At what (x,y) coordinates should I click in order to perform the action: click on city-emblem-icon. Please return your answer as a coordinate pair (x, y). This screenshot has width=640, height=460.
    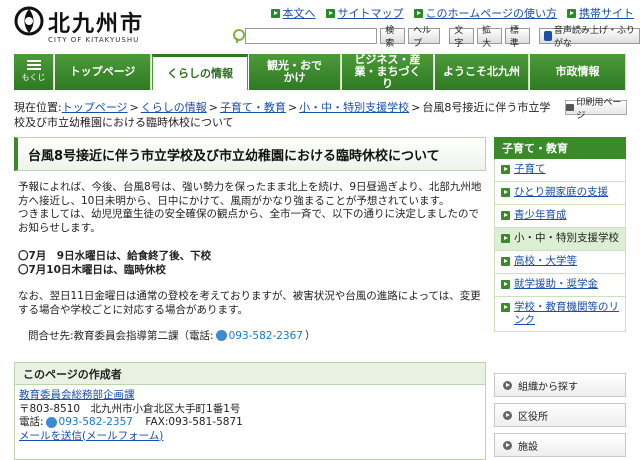
    Looking at the image, I should click on (29, 21).